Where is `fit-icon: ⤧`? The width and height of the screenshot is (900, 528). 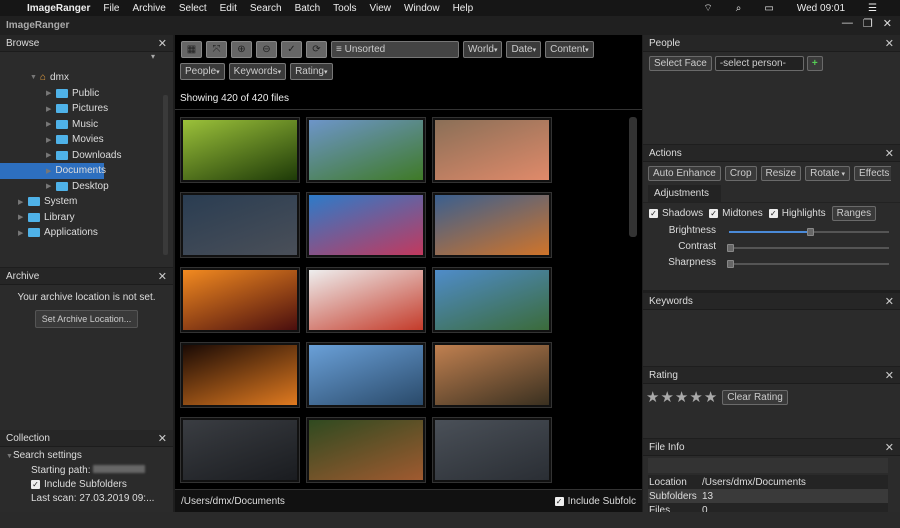 fit-icon: ⤧ is located at coordinates (216, 49).